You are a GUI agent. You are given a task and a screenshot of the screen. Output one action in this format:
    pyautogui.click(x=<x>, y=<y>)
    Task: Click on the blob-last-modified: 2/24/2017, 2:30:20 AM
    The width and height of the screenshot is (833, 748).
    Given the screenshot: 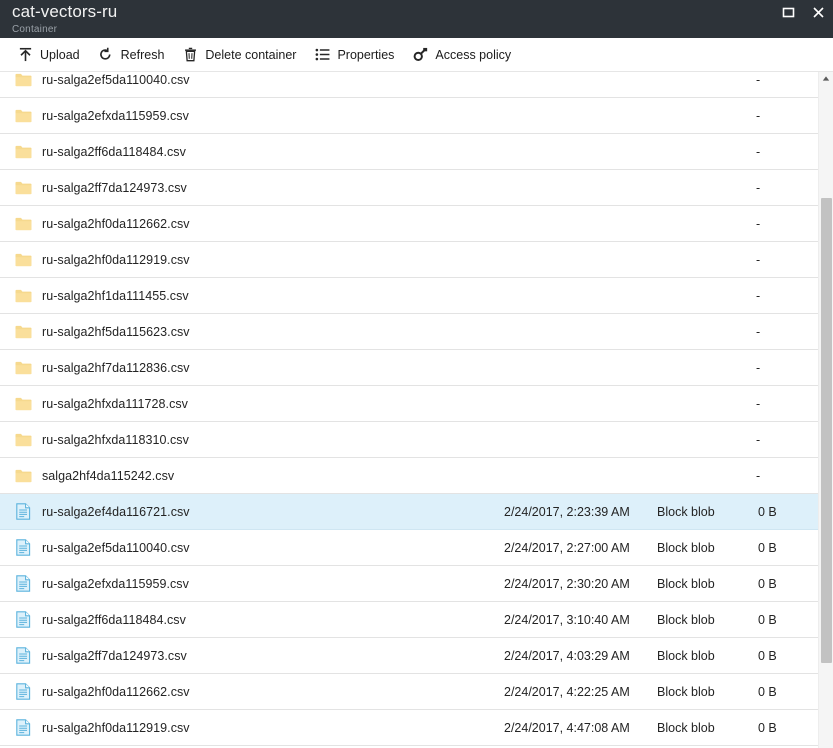 What is the action you would take?
    pyautogui.click(x=567, y=583)
    